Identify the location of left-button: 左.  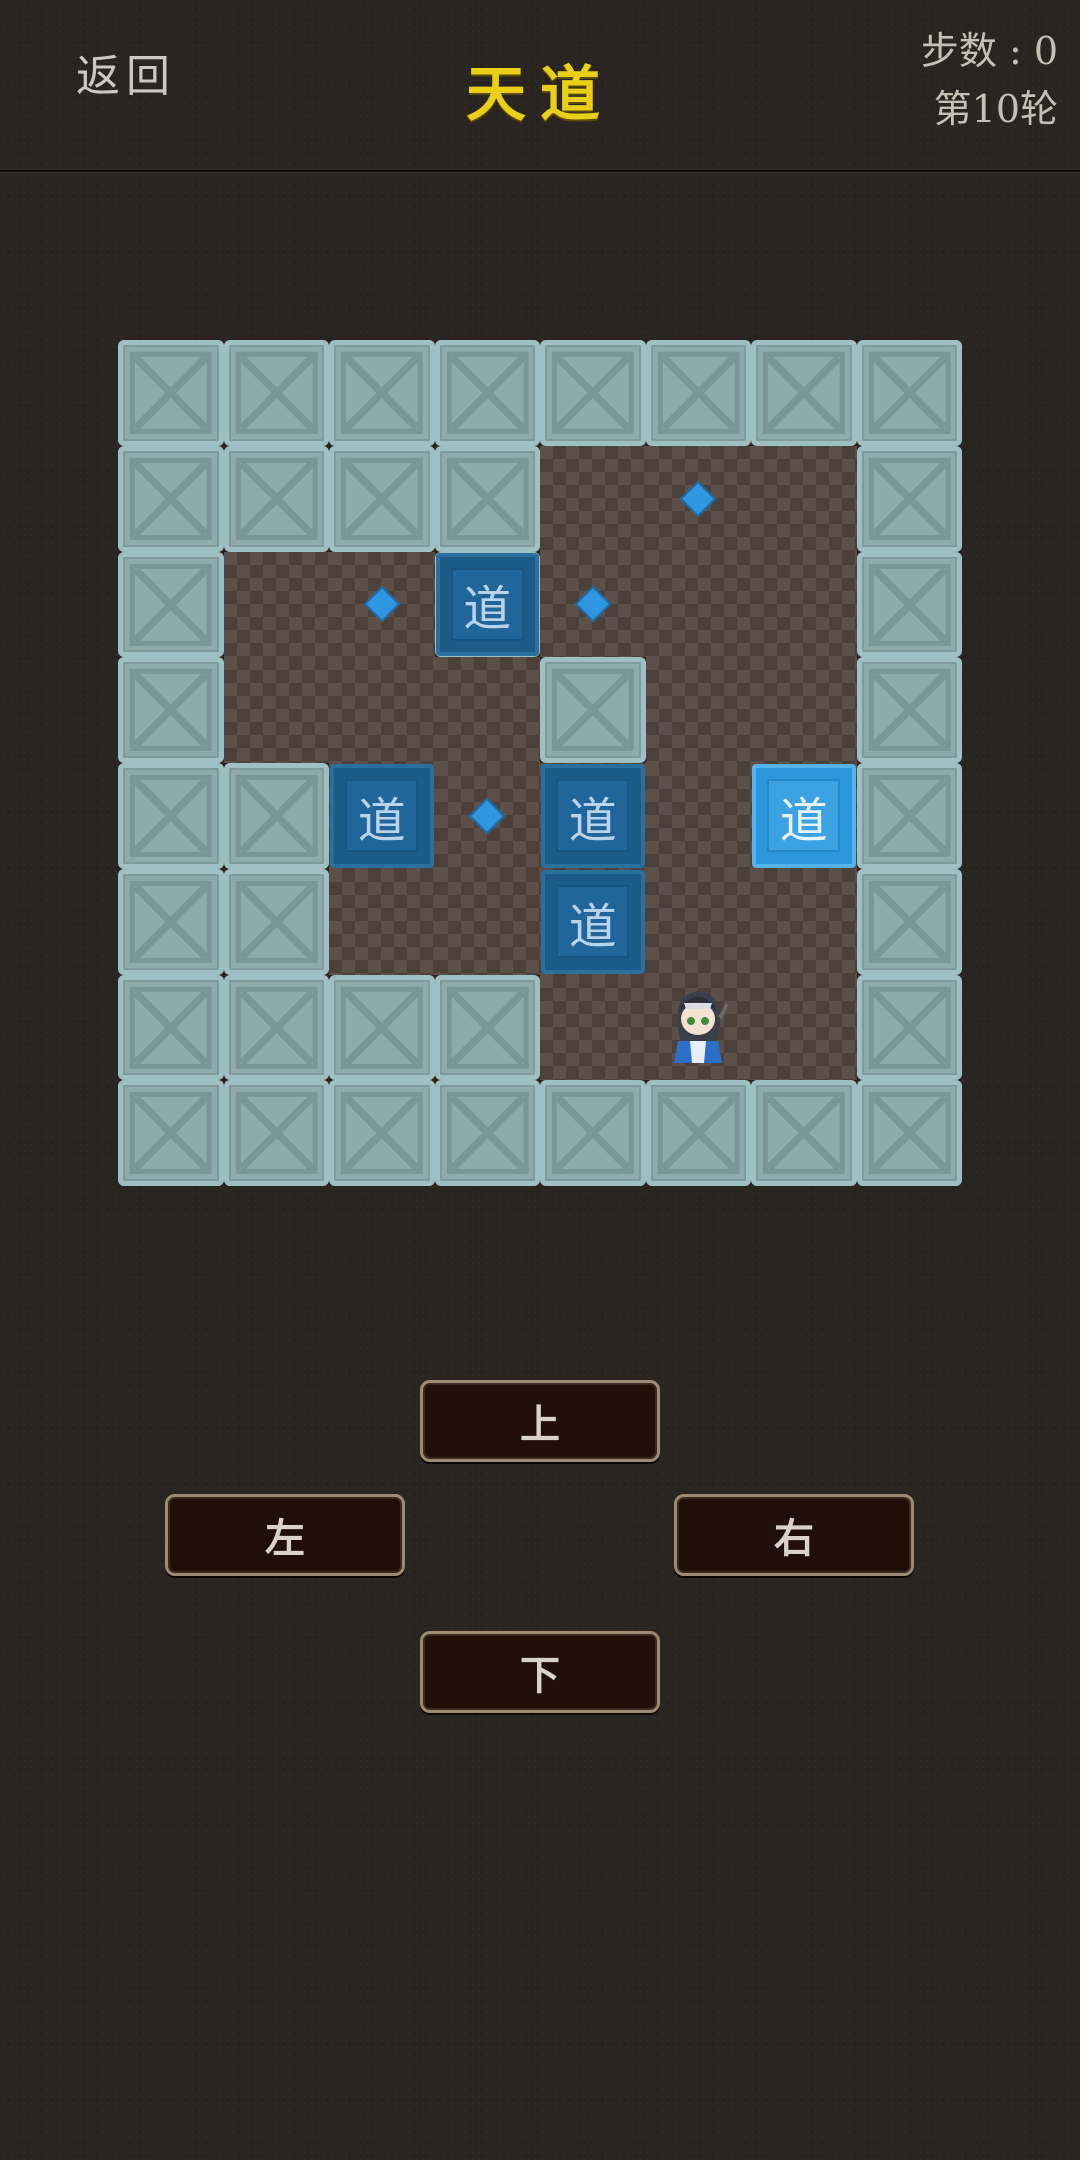
(285, 1535).